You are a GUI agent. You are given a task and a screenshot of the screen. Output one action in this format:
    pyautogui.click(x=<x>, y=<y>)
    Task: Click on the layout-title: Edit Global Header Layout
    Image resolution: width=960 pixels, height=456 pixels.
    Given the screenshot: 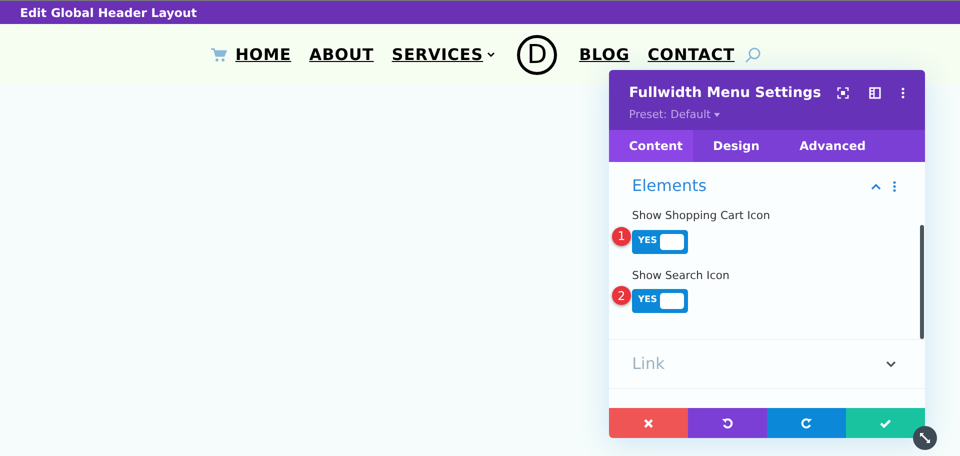 What is the action you would take?
    pyautogui.click(x=108, y=13)
    